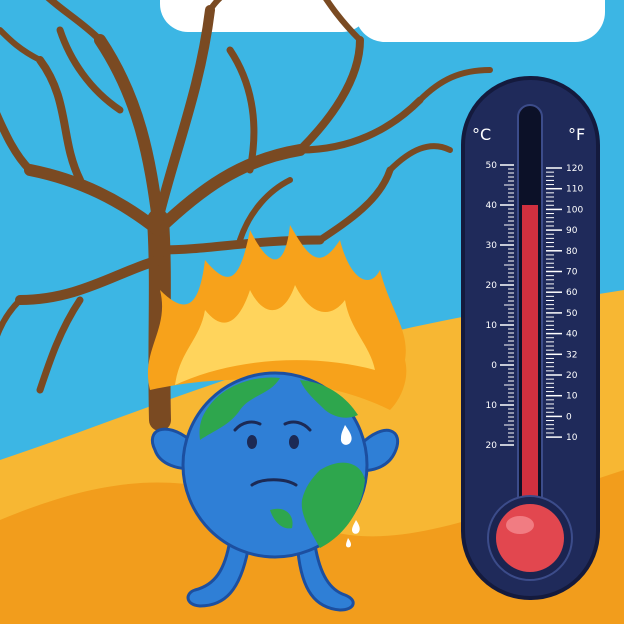  Describe the element at coordinates (569, 417) in the screenshot. I see `fahrenheit-tick-label: 0` at that location.